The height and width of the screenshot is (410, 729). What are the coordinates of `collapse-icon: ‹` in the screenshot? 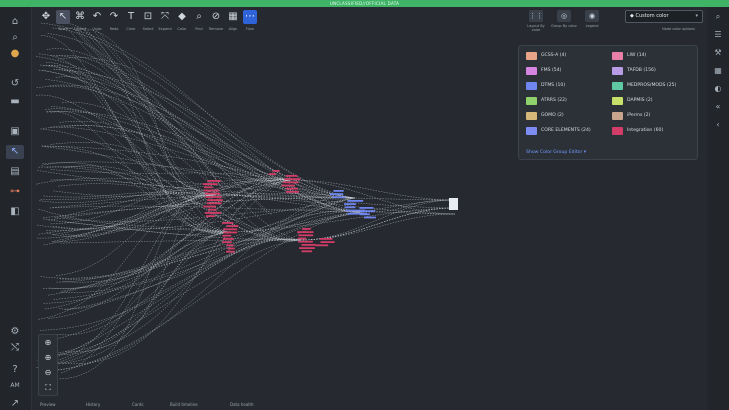 It's located at (718, 125).